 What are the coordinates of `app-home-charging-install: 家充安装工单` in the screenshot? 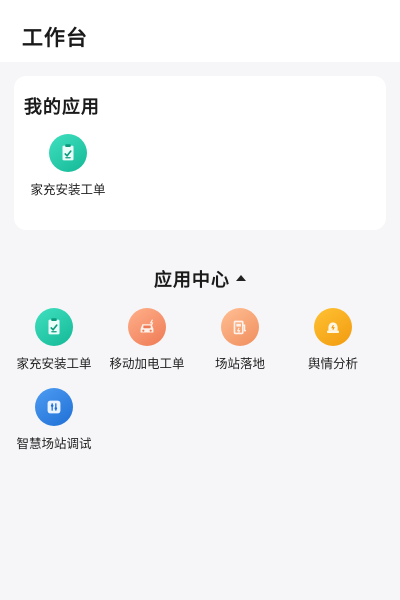 It's located at (54, 340).